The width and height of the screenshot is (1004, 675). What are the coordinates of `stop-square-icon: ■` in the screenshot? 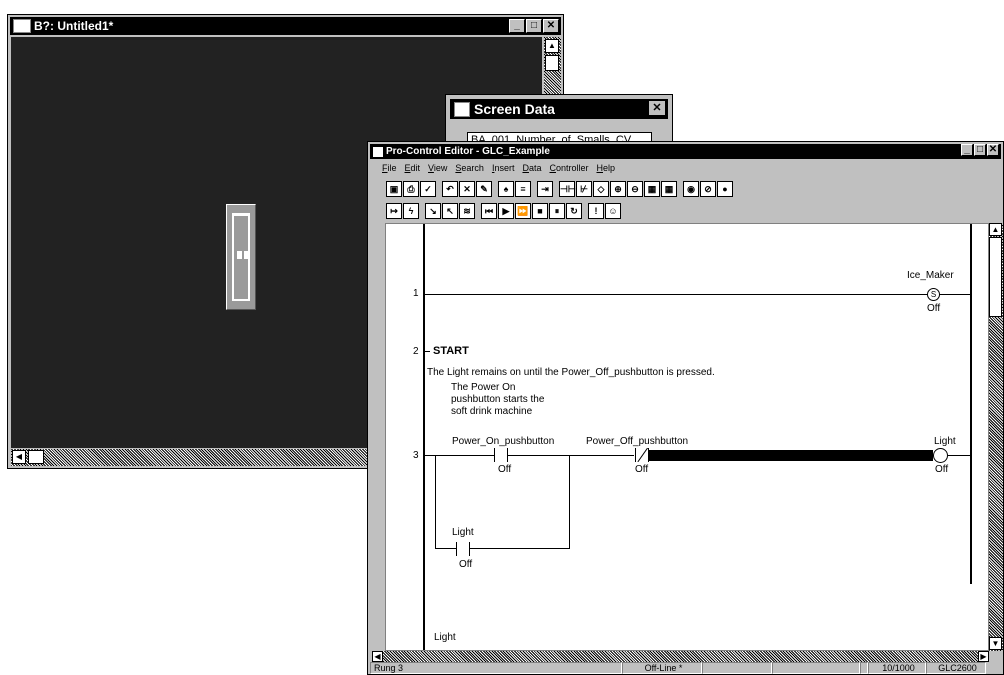 It's located at (540, 211).